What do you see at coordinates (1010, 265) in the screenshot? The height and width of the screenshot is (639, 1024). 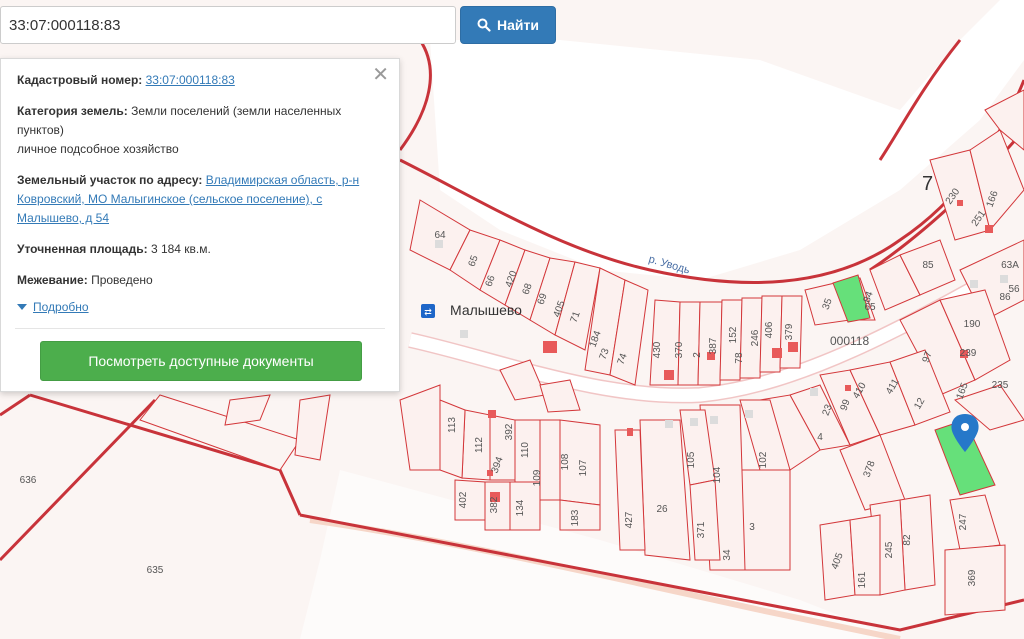 I see `parcel-number-label: 63А` at bounding box center [1010, 265].